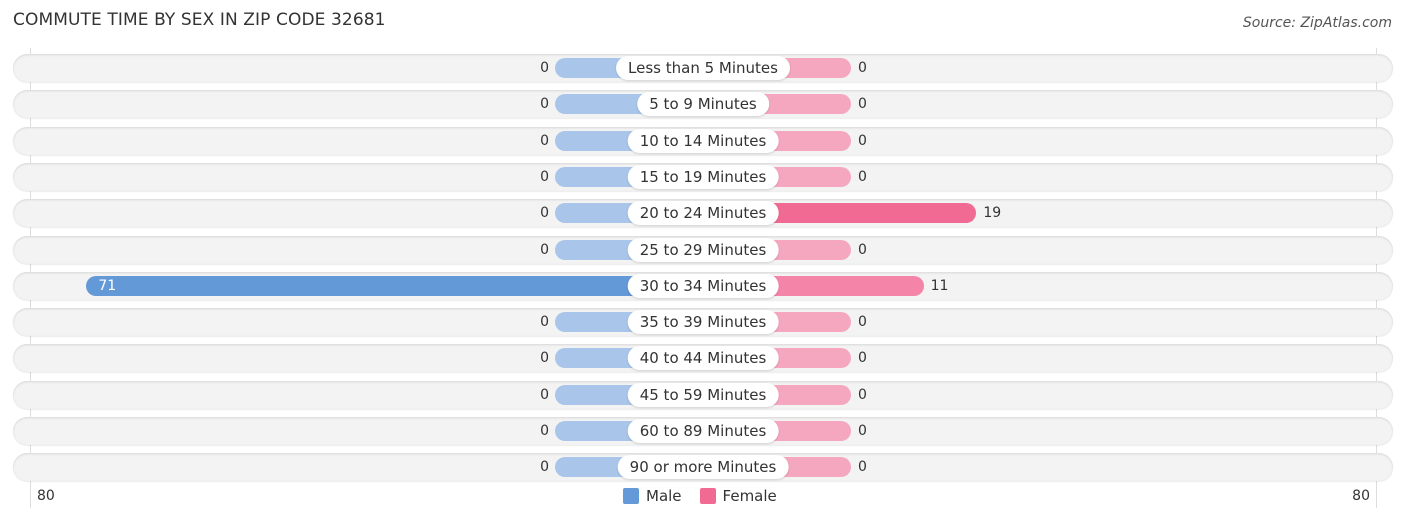  I want to click on male-value-label: 71, so click(107, 285).